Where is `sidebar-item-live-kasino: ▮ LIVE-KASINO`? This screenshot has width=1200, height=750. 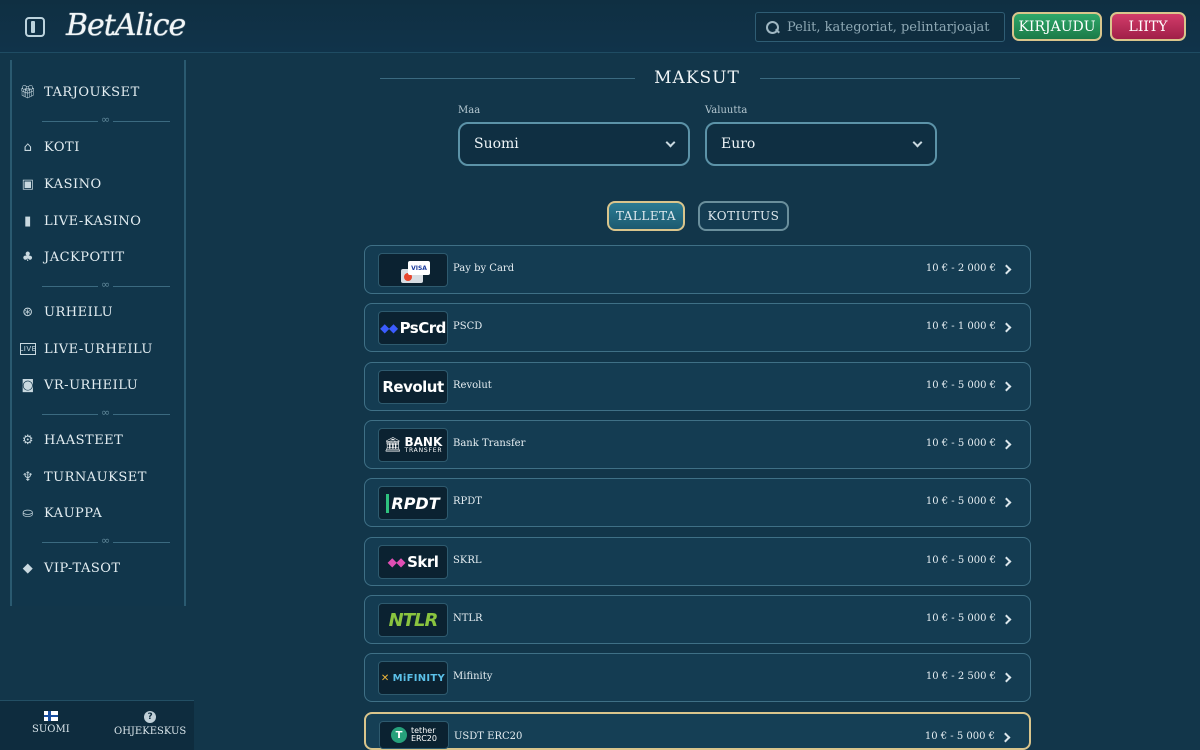 sidebar-item-live-kasino: ▮ LIVE-KASINO is located at coordinates (80, 221).